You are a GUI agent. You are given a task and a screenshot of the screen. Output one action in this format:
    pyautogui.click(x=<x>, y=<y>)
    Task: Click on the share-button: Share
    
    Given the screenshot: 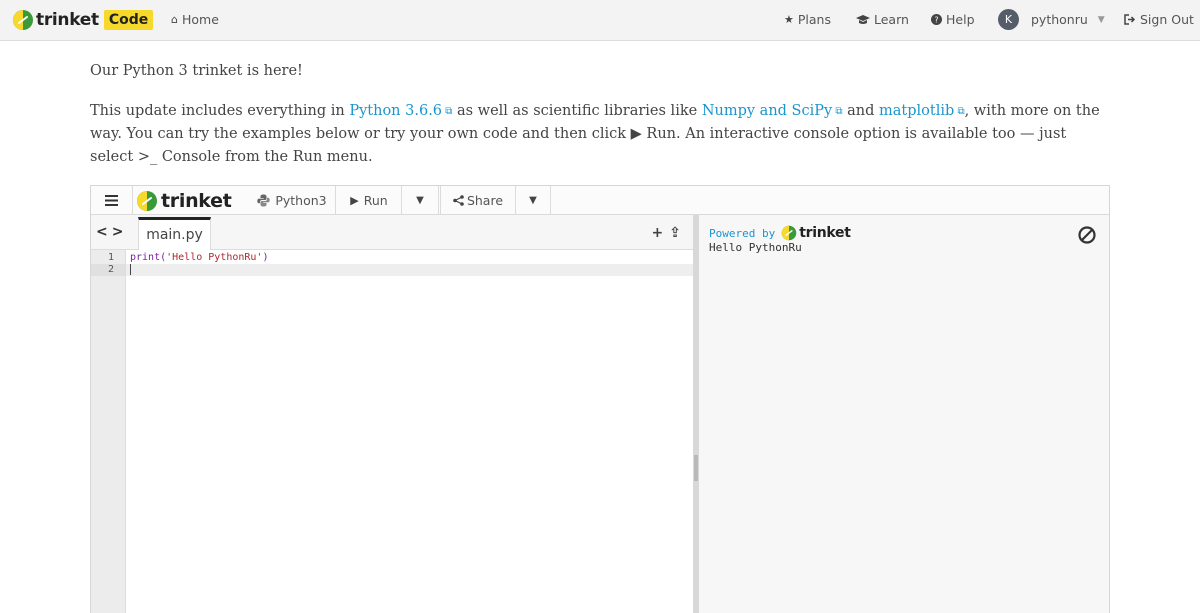 What is the action you would take?
    pyautogui.click(x=478, y=200)
    